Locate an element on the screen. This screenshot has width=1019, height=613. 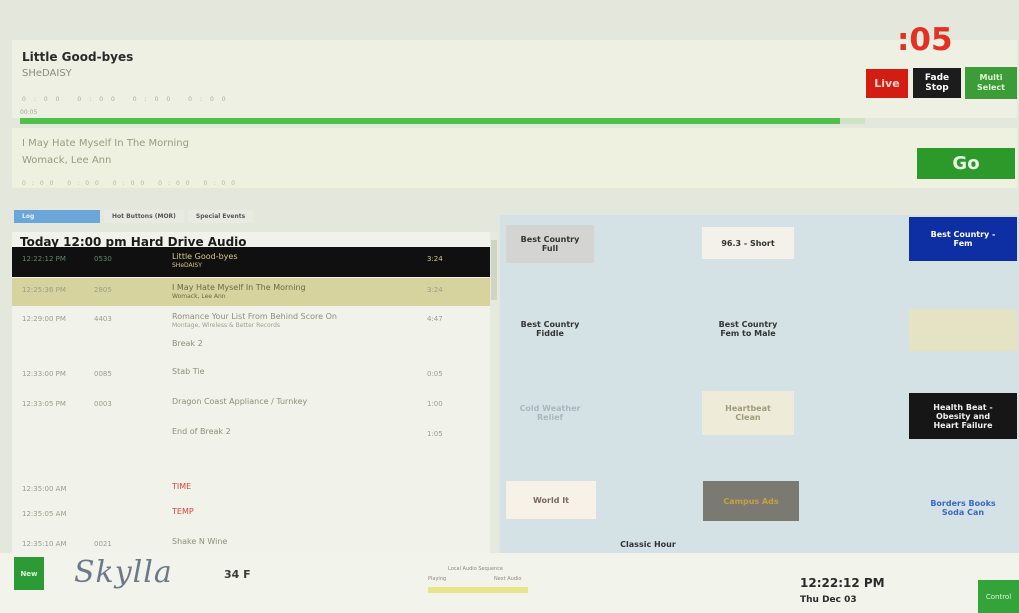
log-row-subtitle: SHeDAISY is located at coordinates (187, 265).